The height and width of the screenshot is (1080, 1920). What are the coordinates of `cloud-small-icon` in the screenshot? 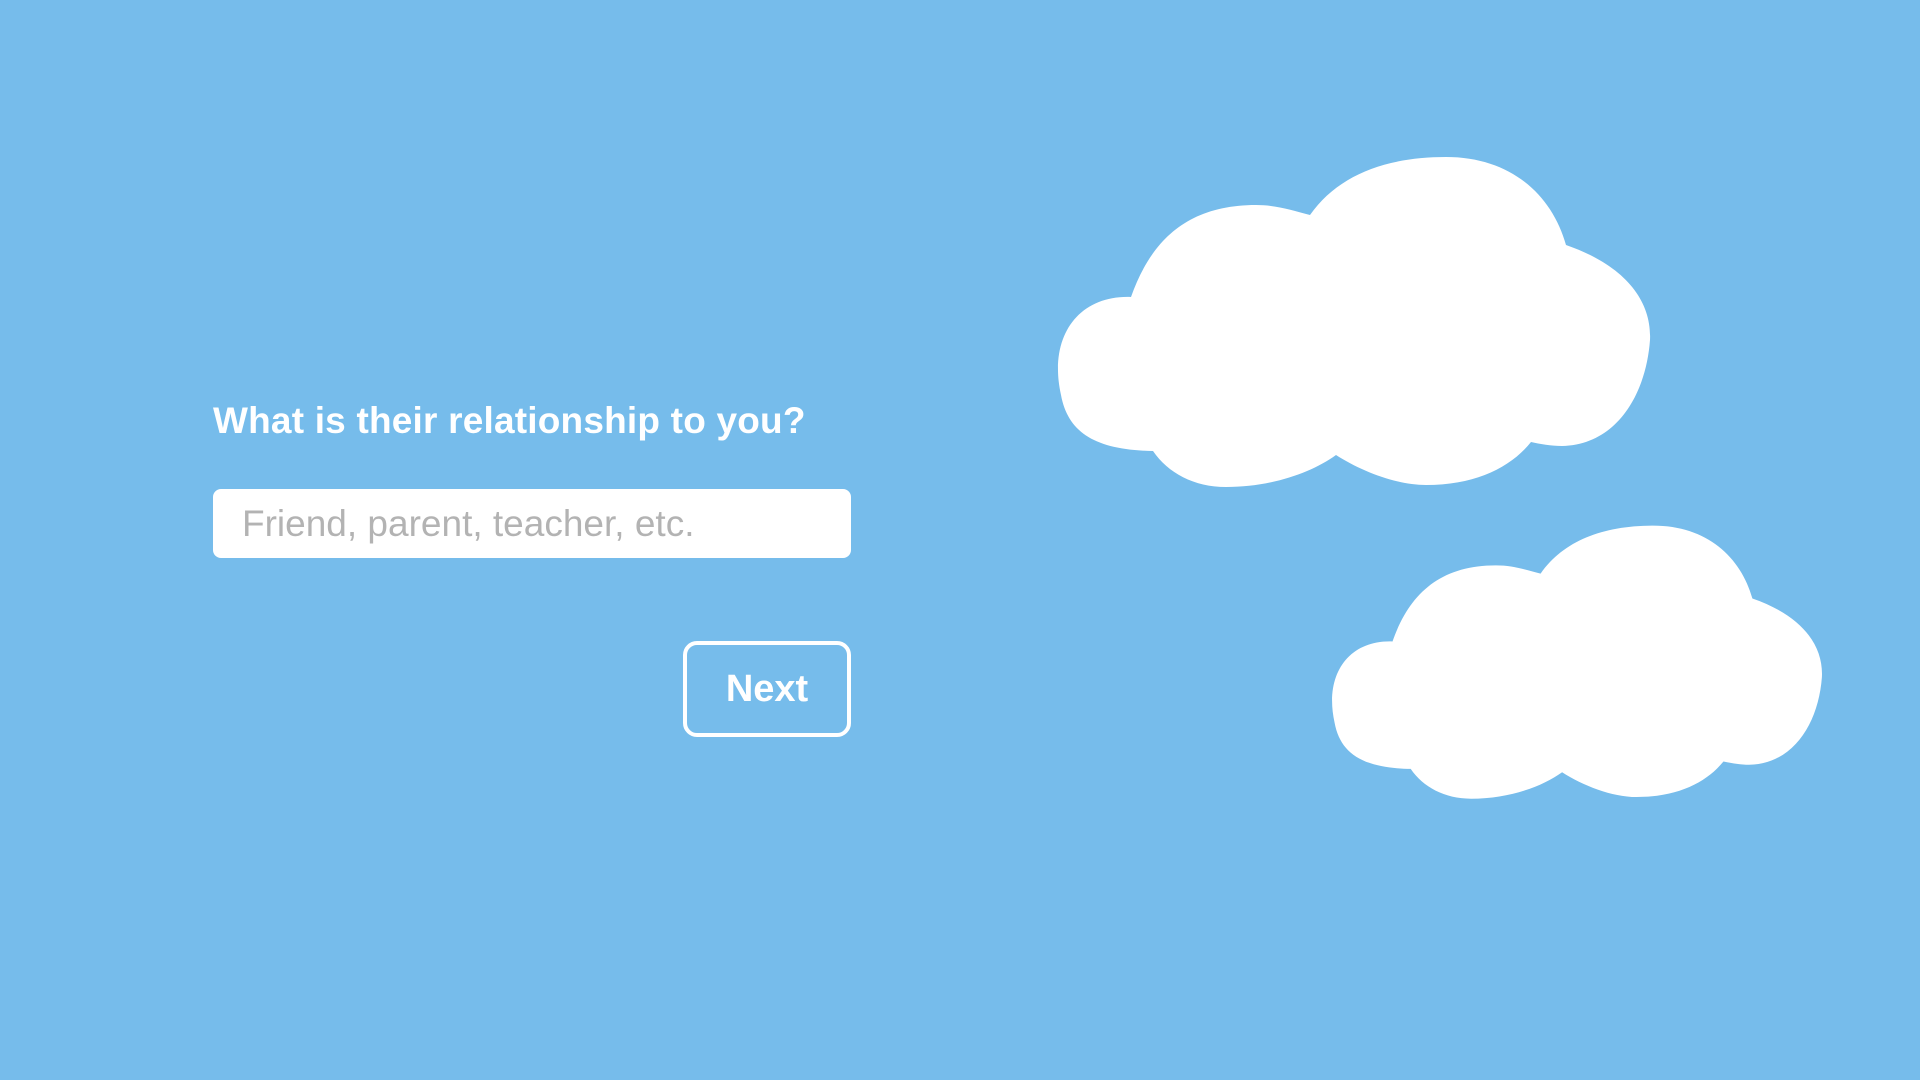 It's located at (1577, 662).